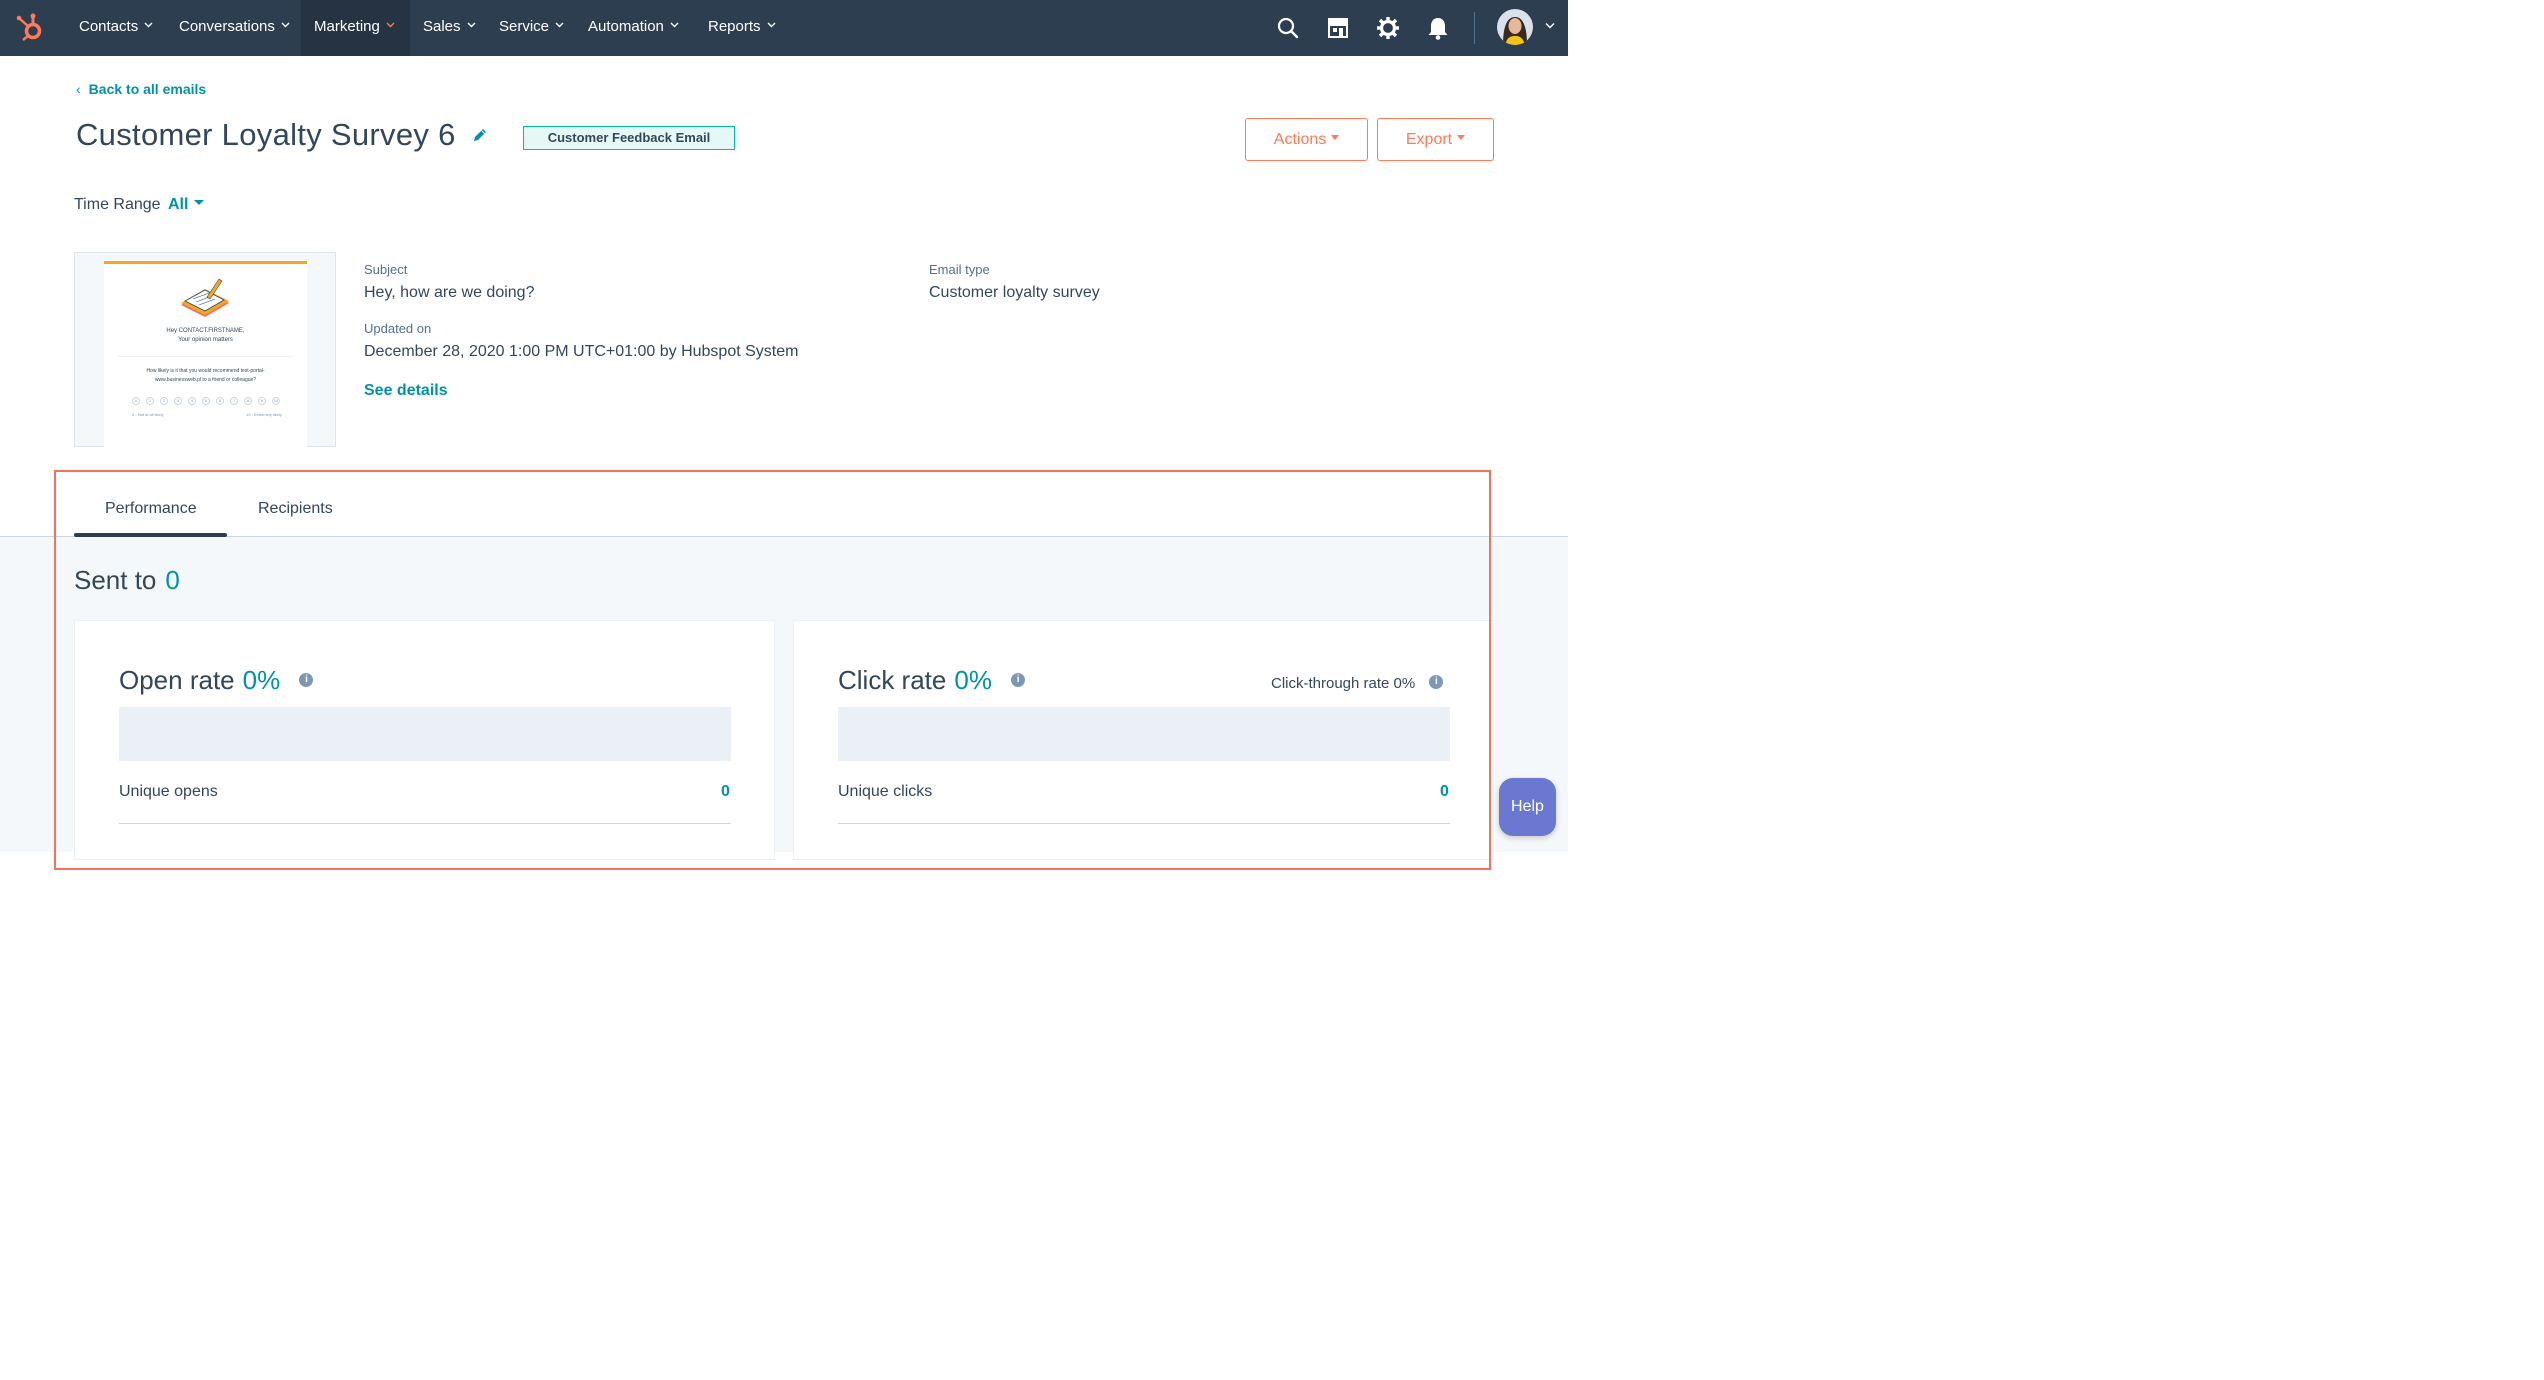 This screenshot has width=2544, height=1380. I want to click on click-rate-bar, so click(1144, 734).